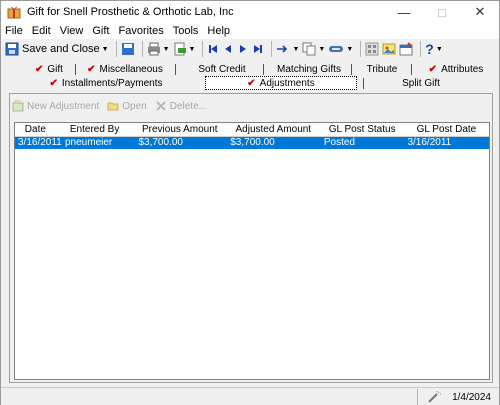  I want to click on last-record-icon, so click(258, 49).